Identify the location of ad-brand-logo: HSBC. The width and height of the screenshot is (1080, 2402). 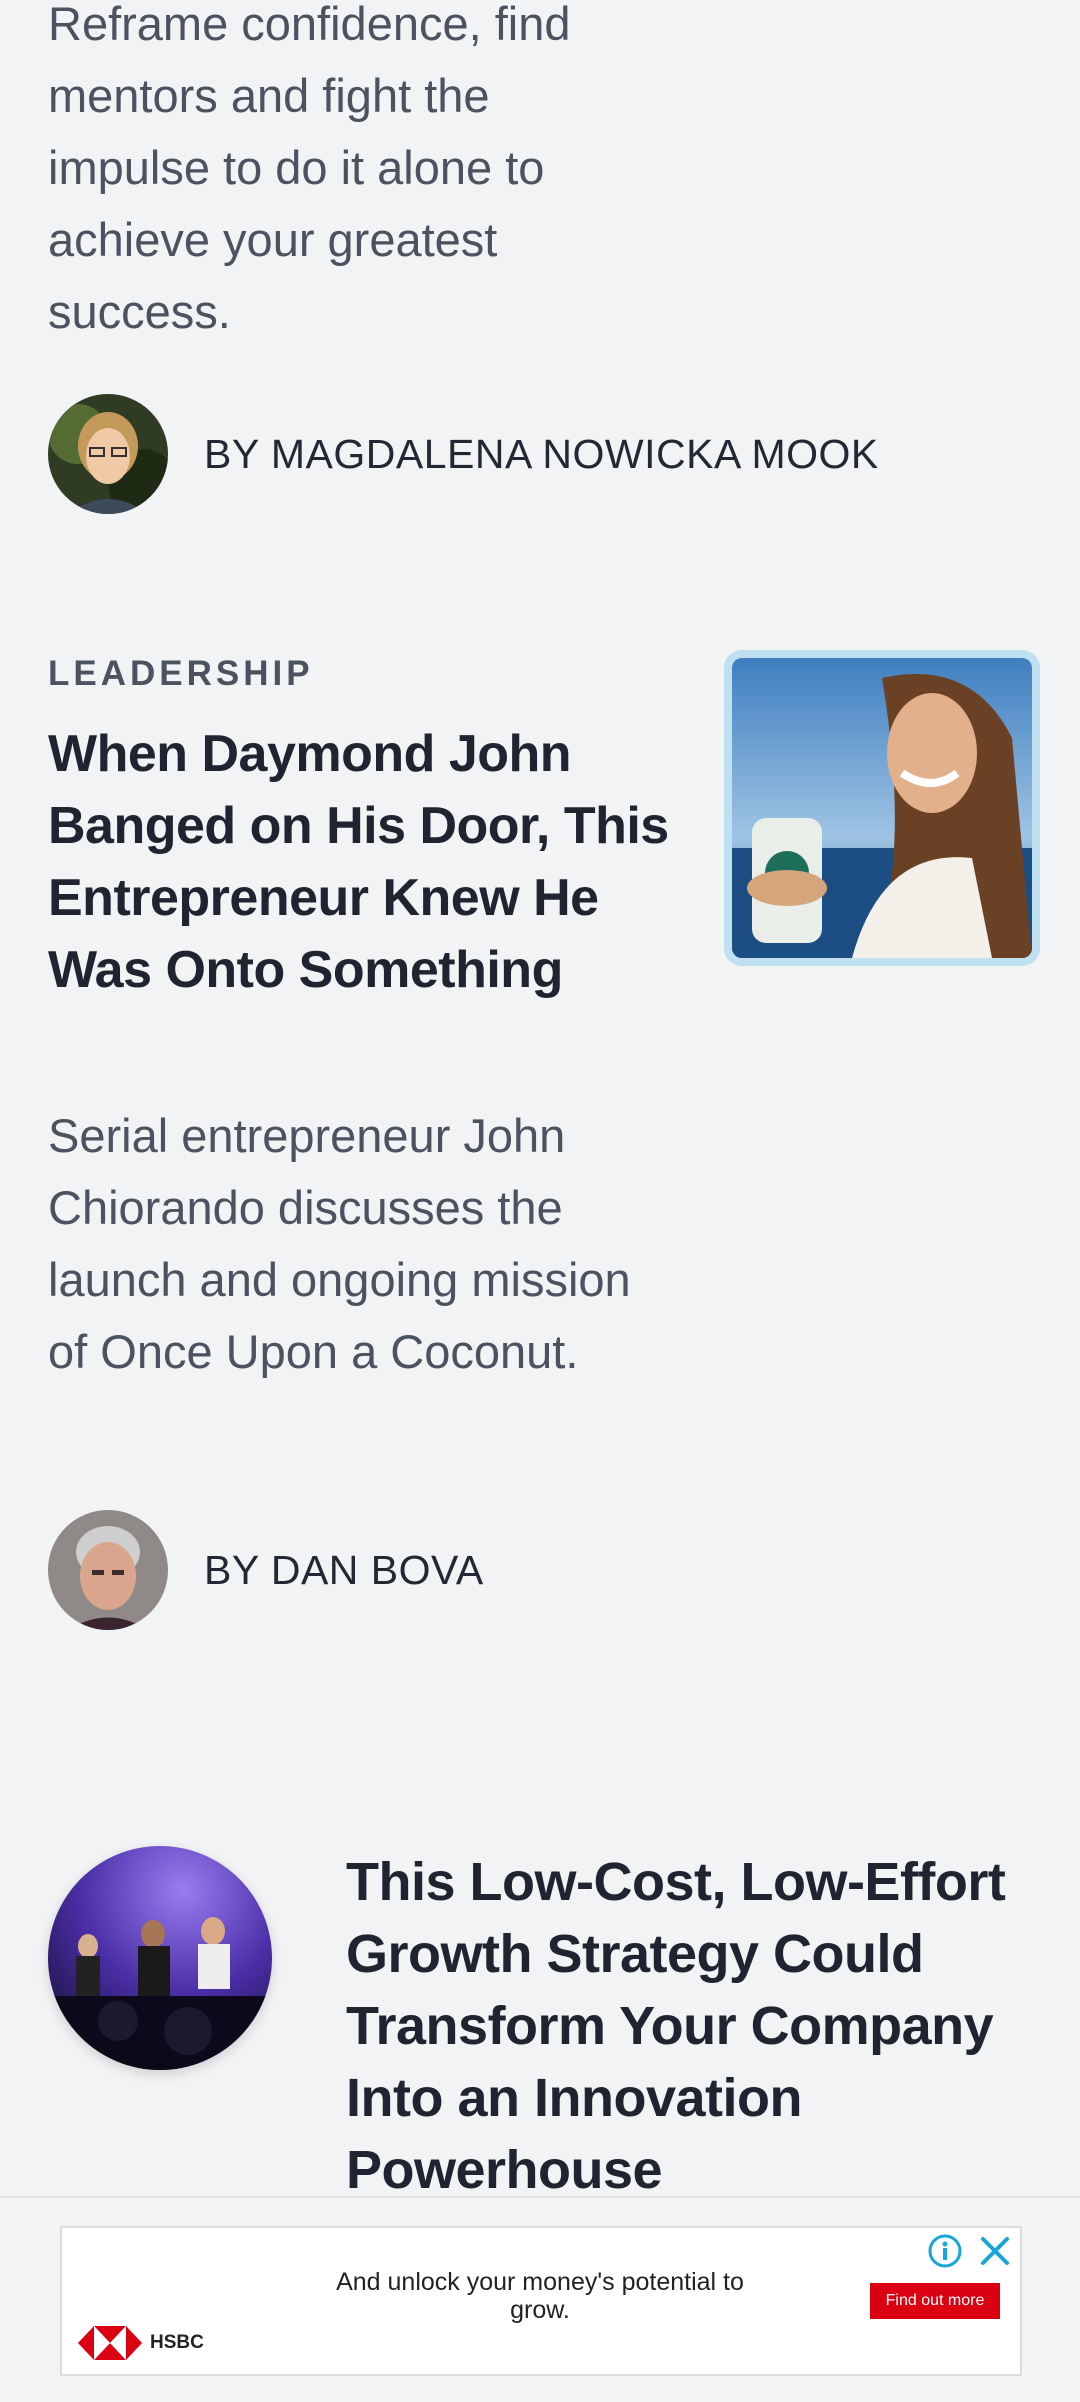
(141, 2343).